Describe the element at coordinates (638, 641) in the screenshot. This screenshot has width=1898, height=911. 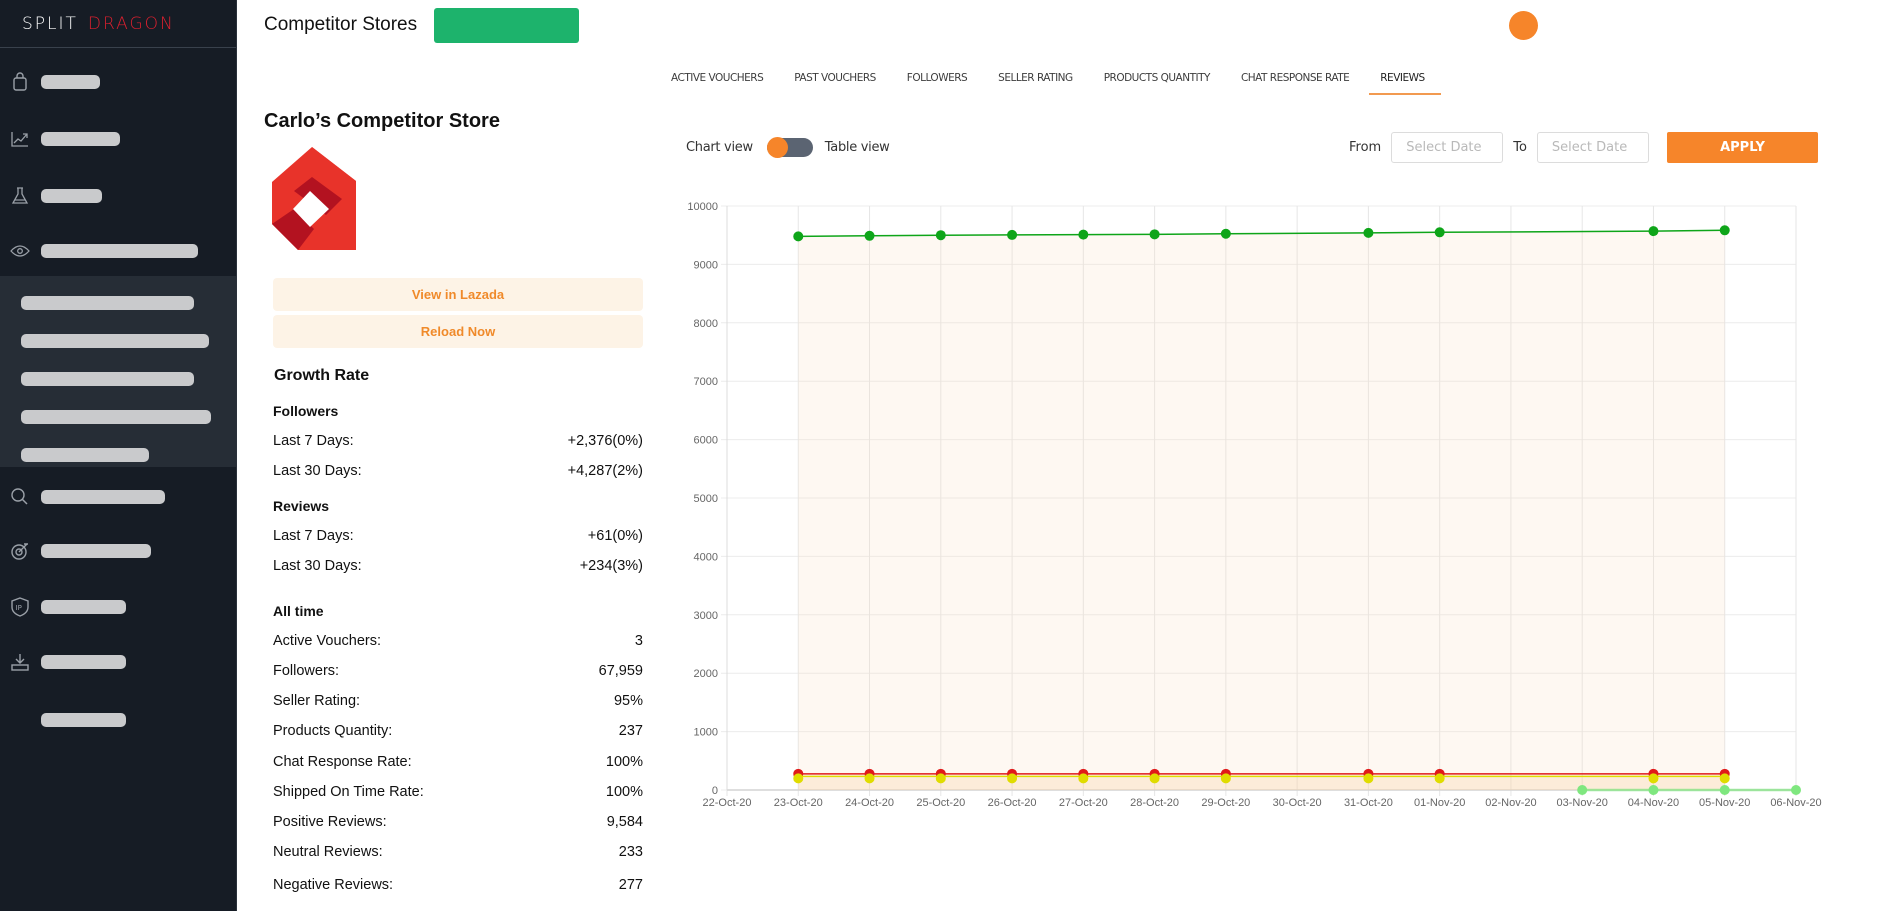
I see `stat-value: 3` at that location.